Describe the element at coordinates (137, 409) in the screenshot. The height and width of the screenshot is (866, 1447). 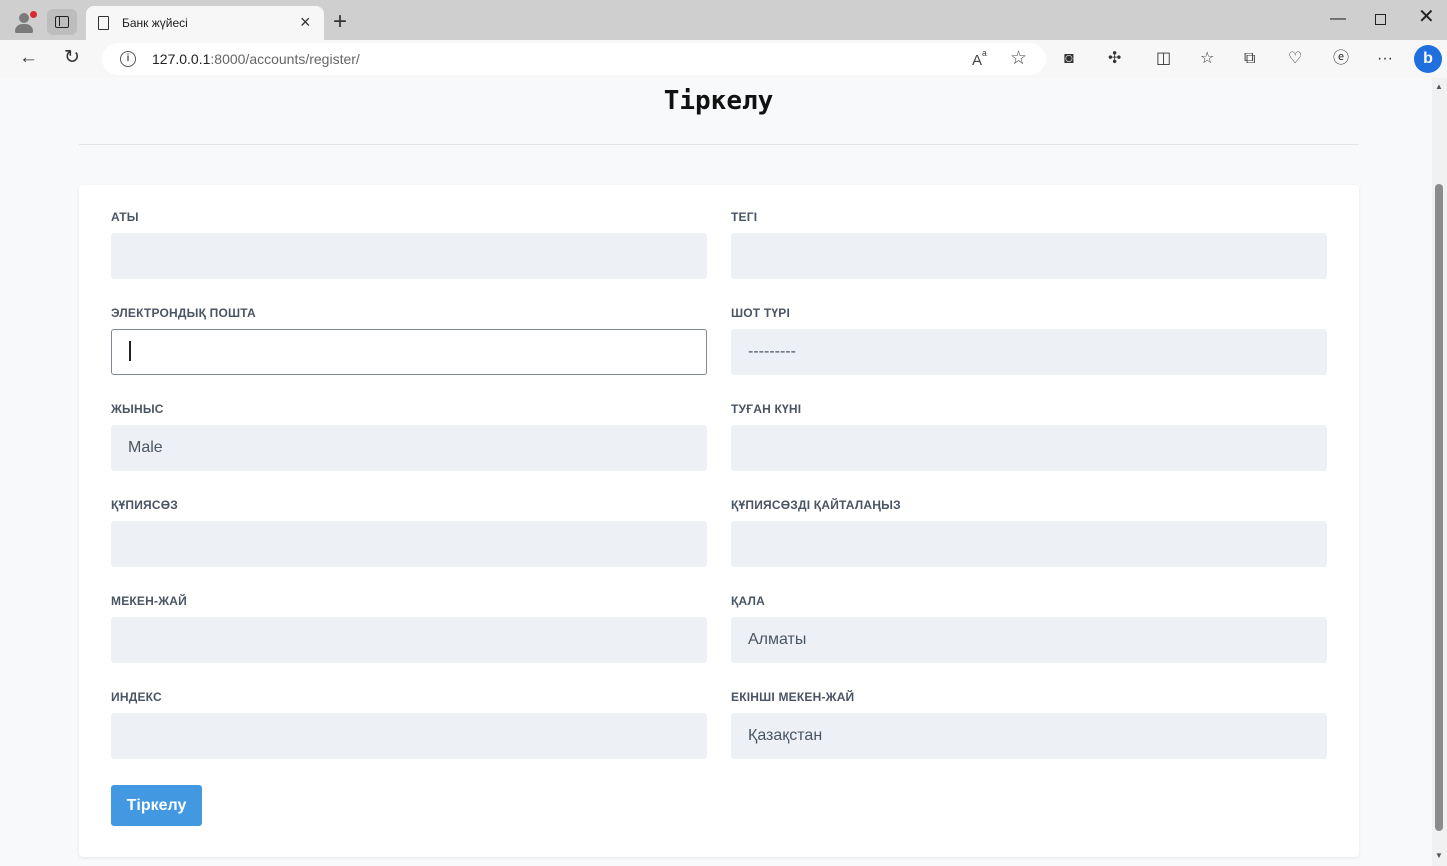
I see `field-label: ЖЫНЫС` at that location.